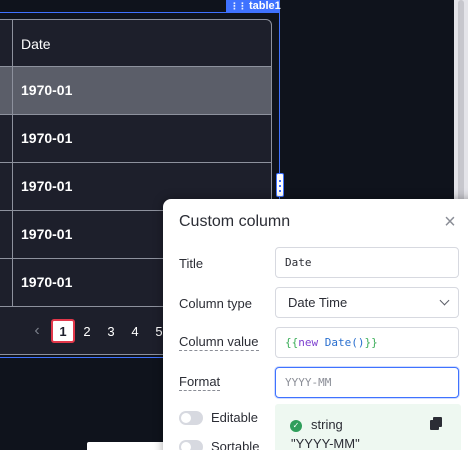  Describe the element at coordinates (367, 382) in the screenshot. I see `format-input: YYYY-MM` at that location.